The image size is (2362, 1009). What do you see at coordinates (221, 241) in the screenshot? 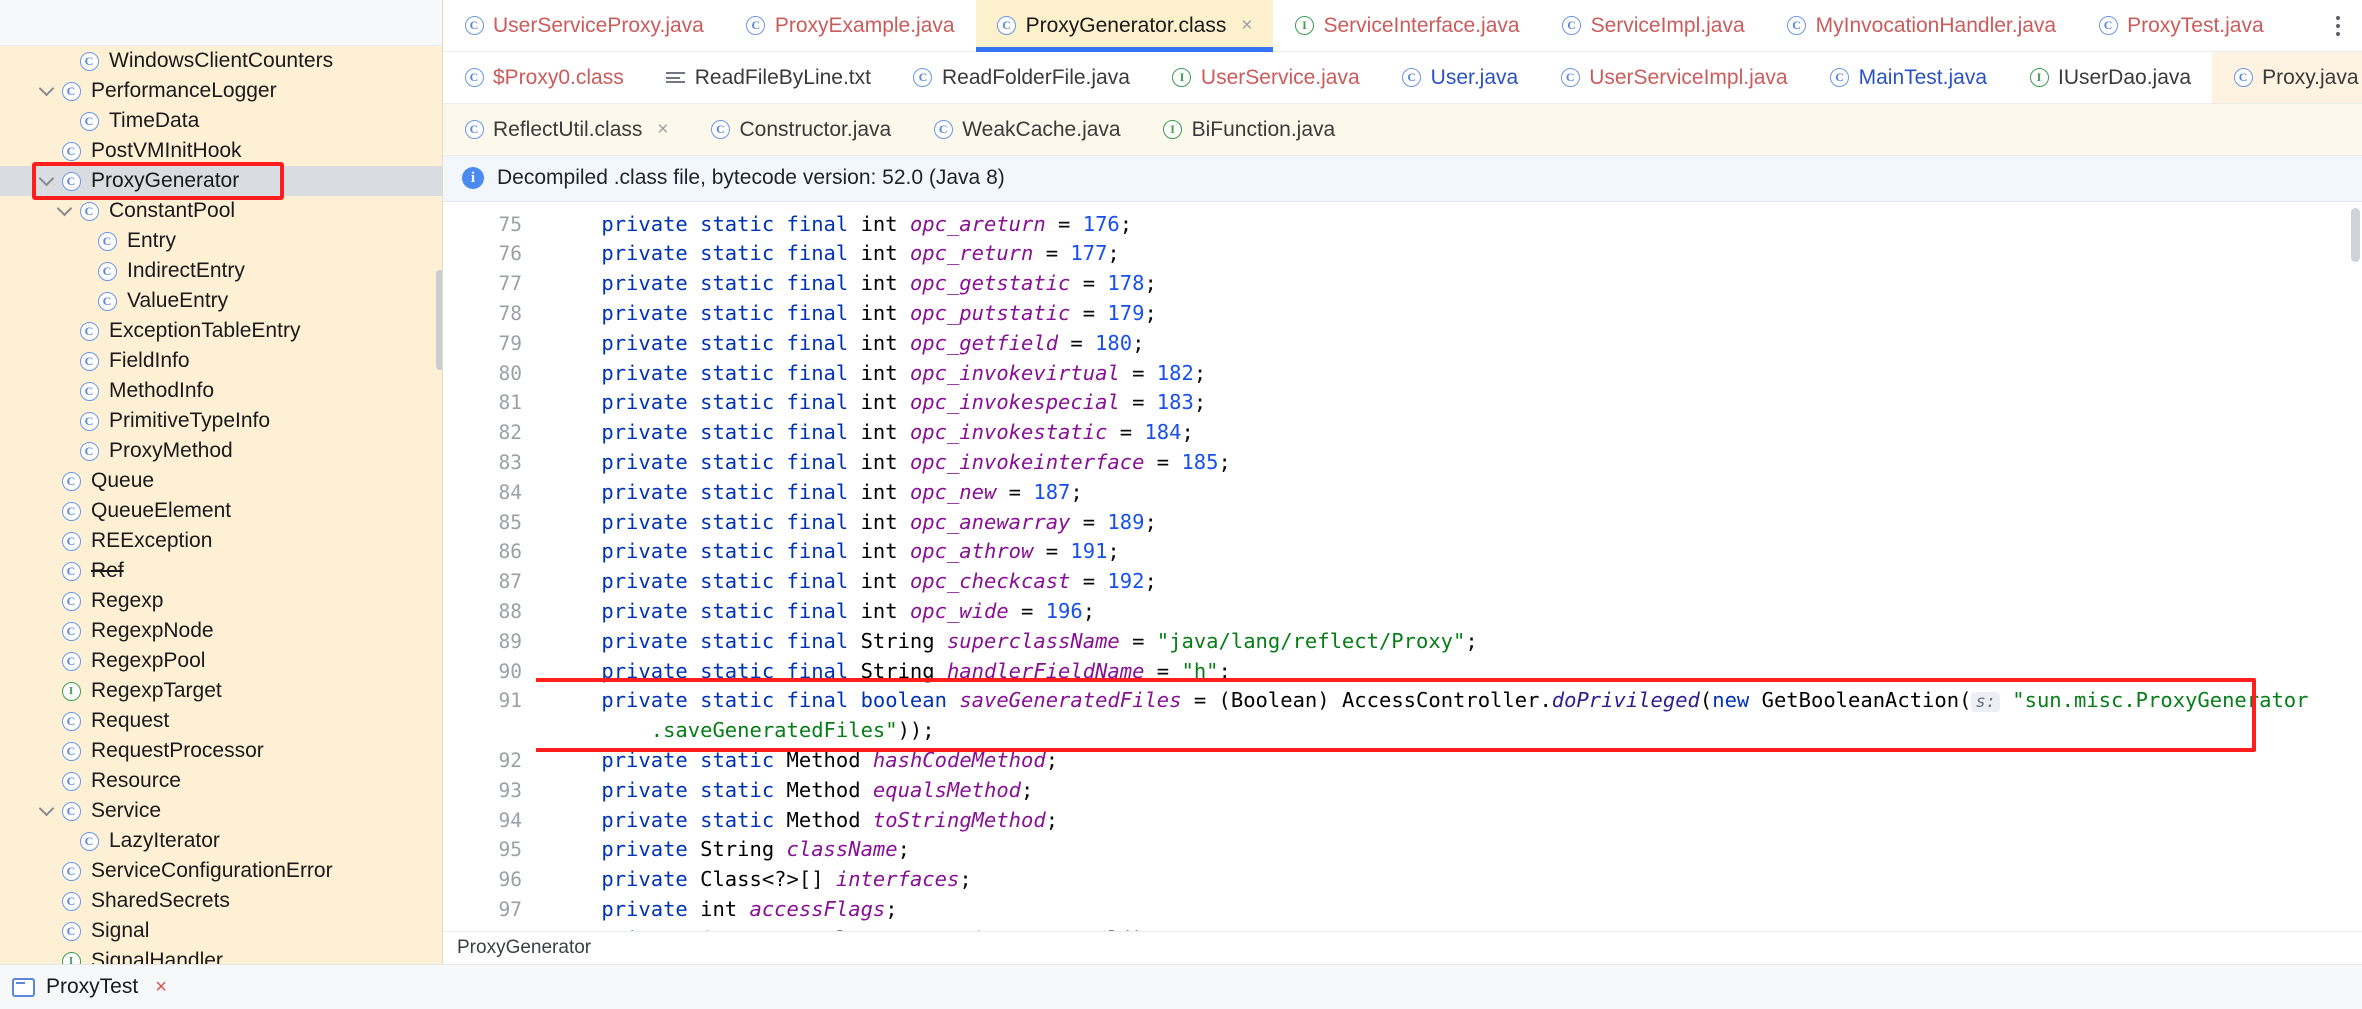
I see `tree-item-entry: C Entry` at bounding box center [221, 241].